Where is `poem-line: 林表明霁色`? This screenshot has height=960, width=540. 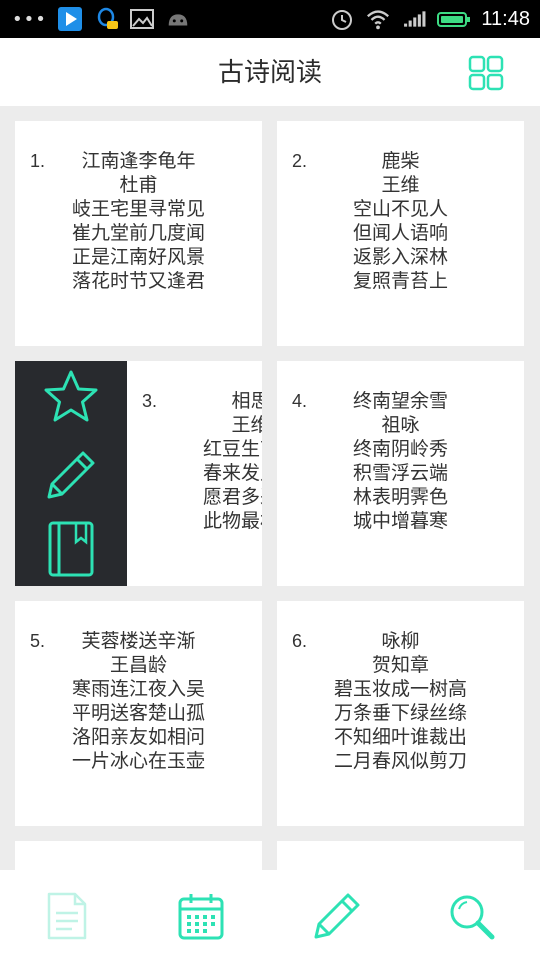 poem-line: 林表明霁色 is located at coordinates (400, 497).